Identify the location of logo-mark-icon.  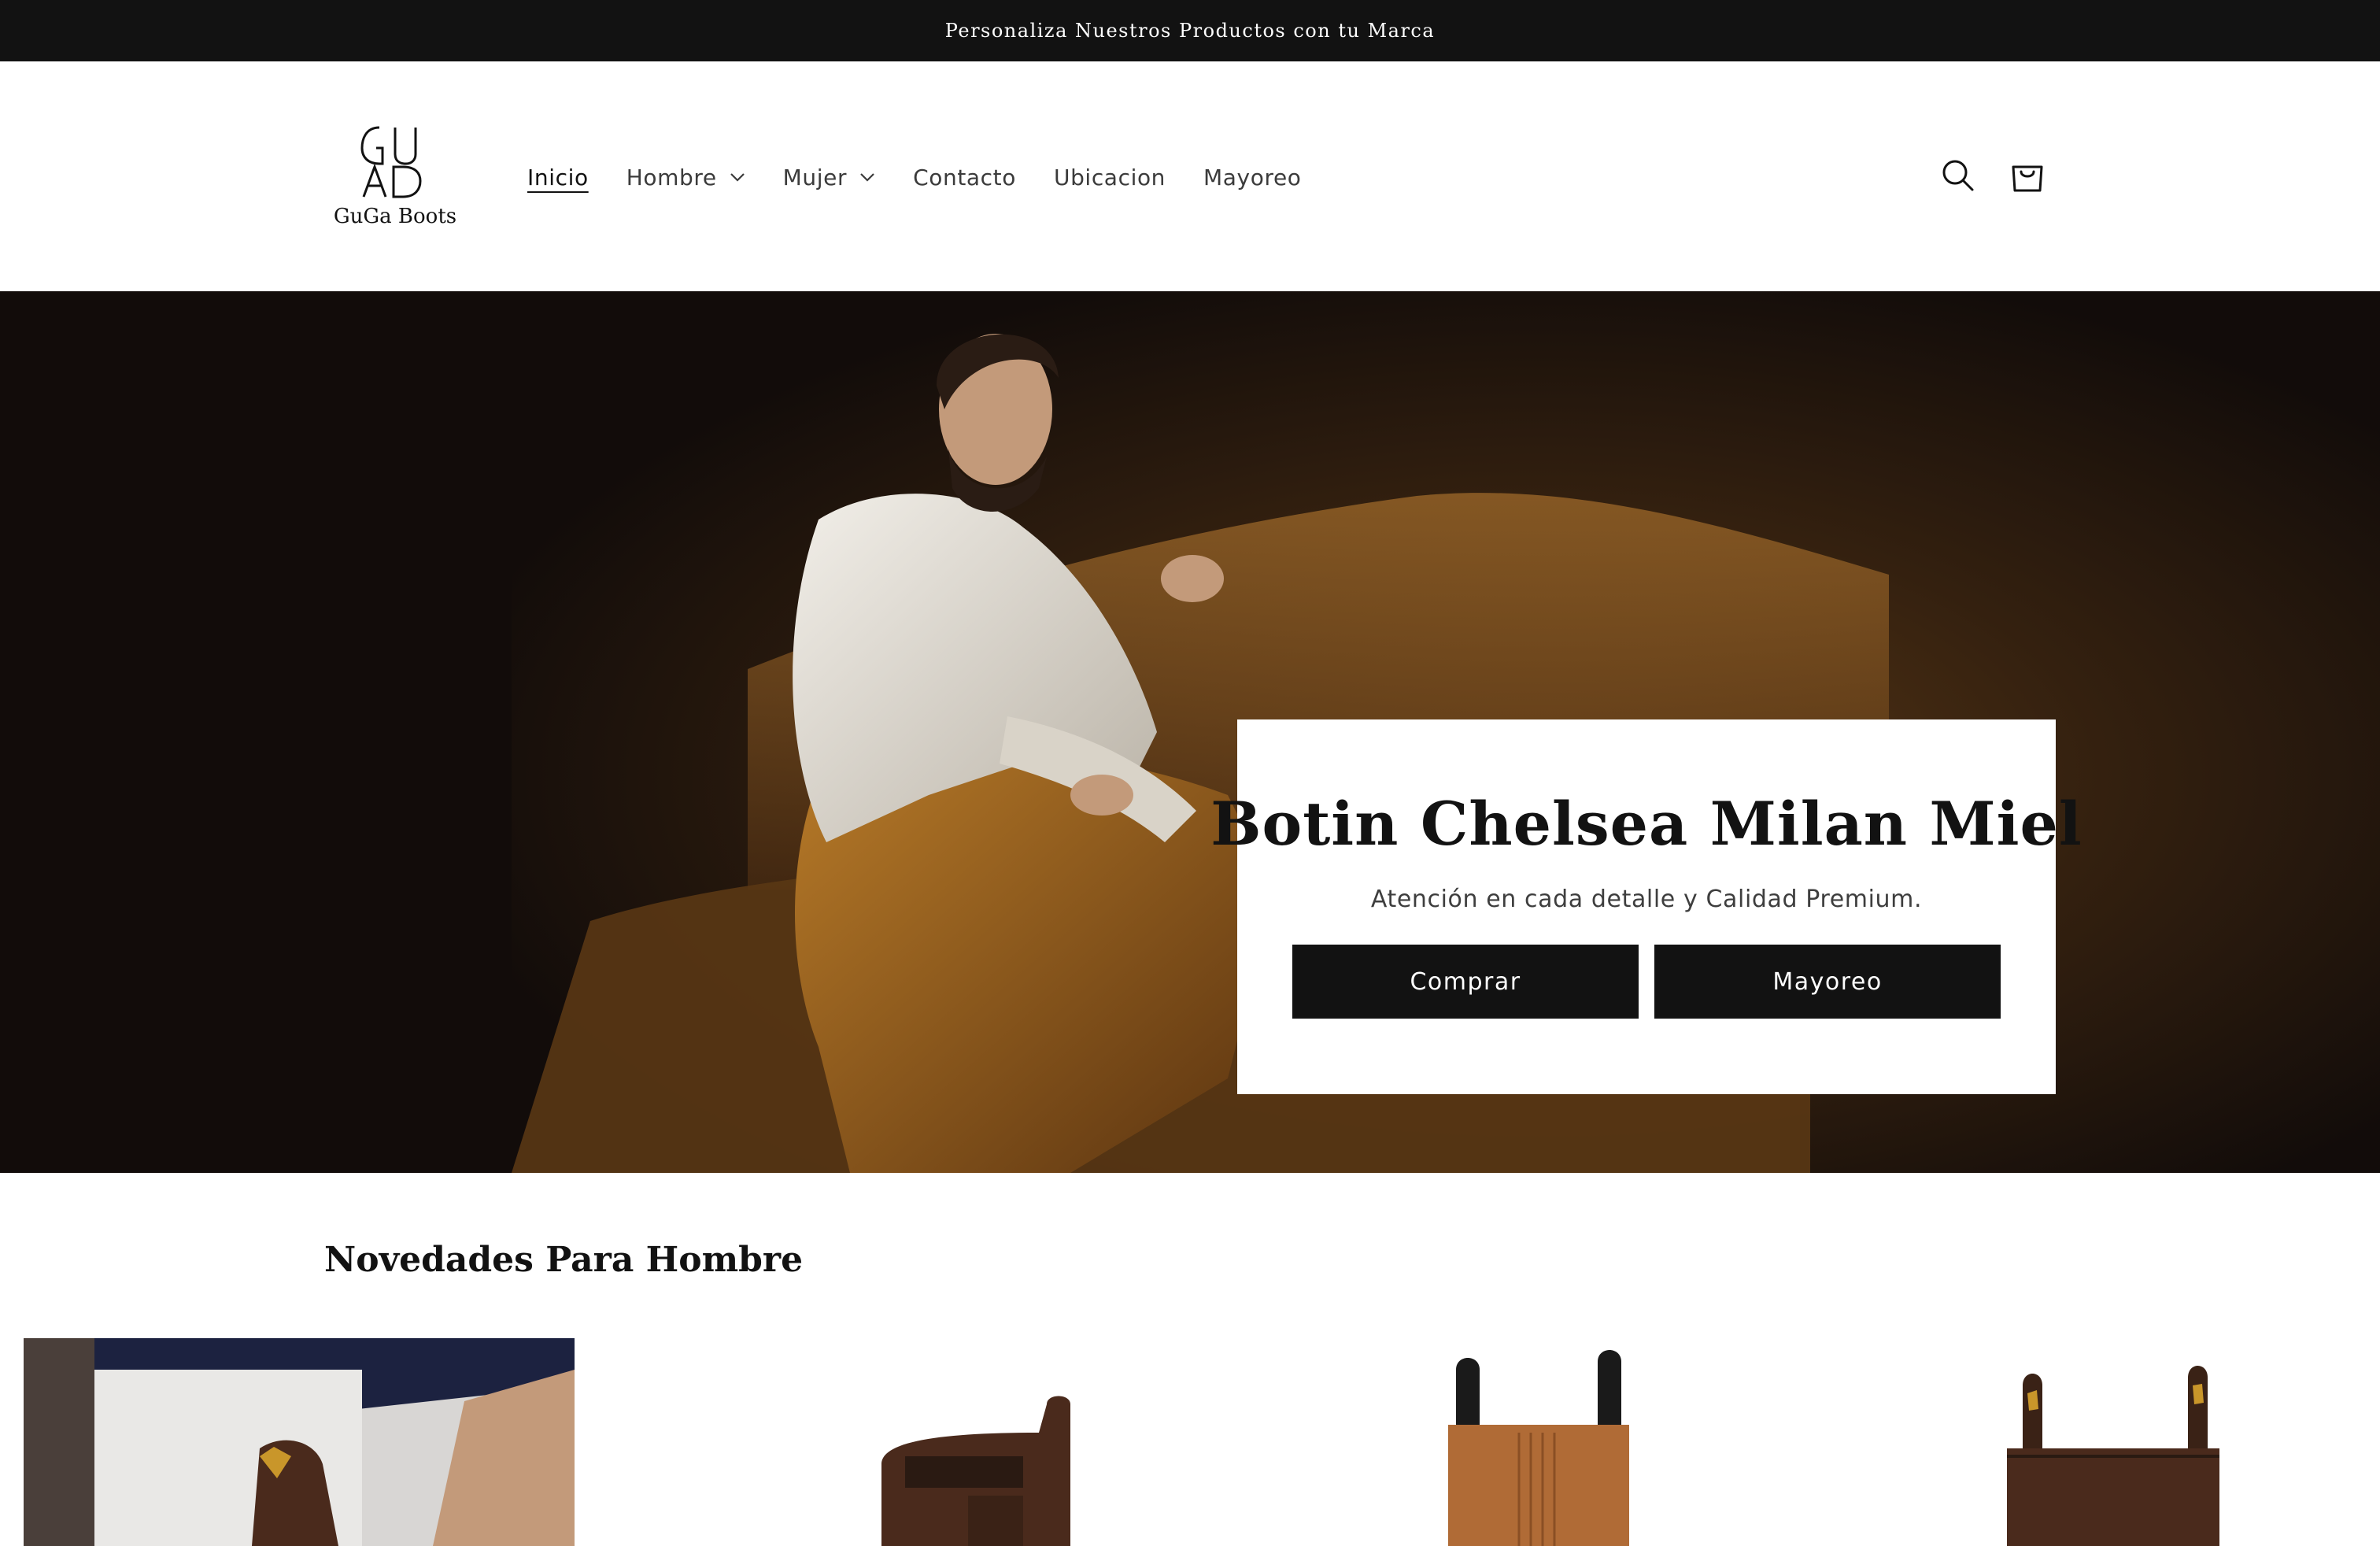
(391, 162).